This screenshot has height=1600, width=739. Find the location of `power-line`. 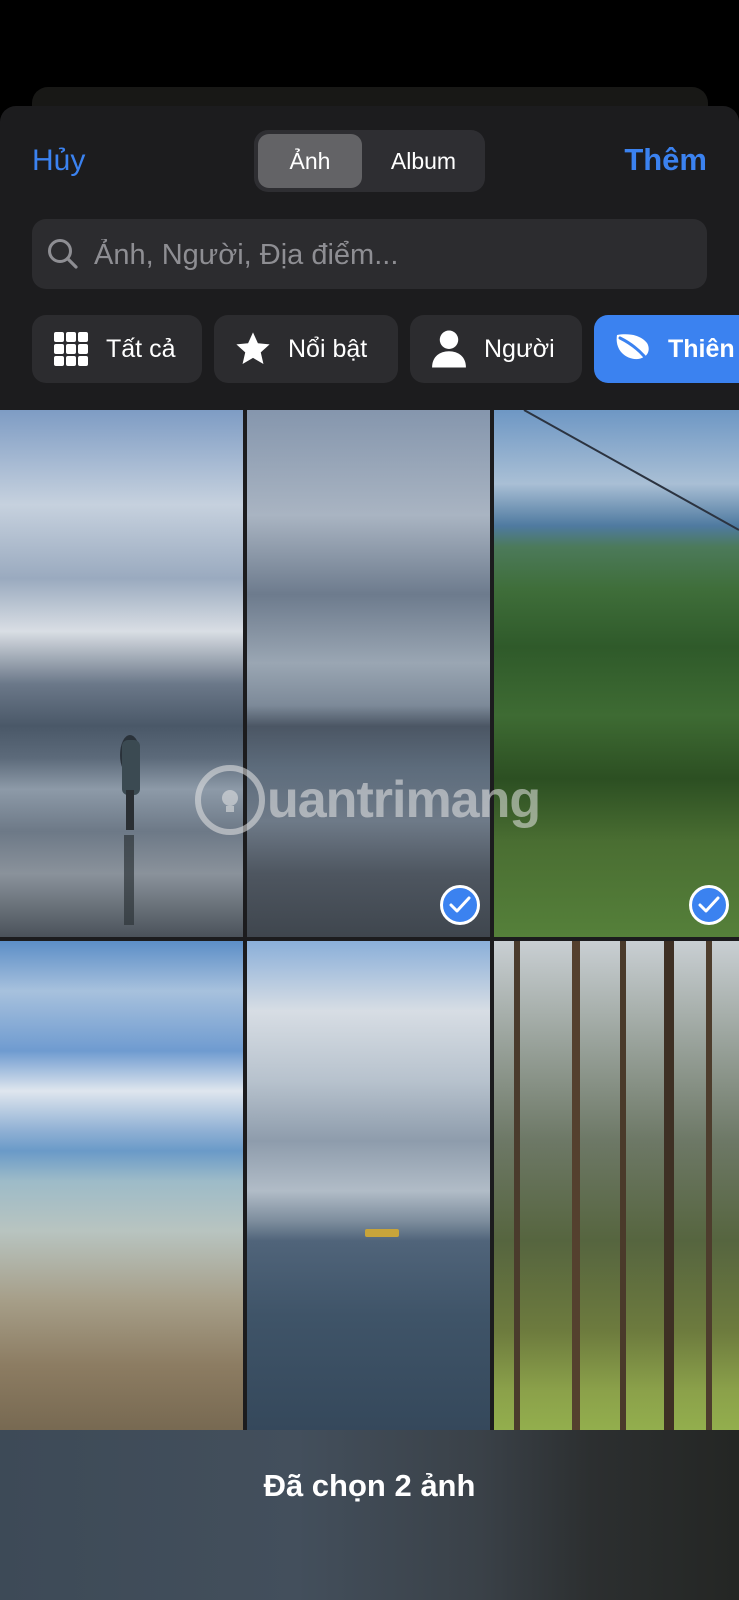

power-line is located at coordinates (631, 470).